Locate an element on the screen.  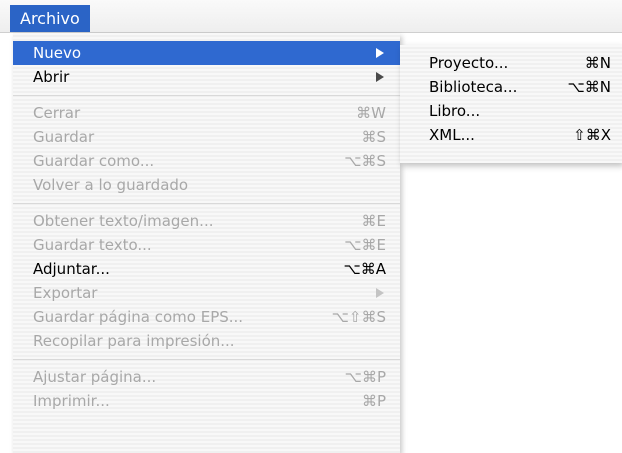
menu-item-guardar: Guardar ⌘S is located at coordinates (206, 137).